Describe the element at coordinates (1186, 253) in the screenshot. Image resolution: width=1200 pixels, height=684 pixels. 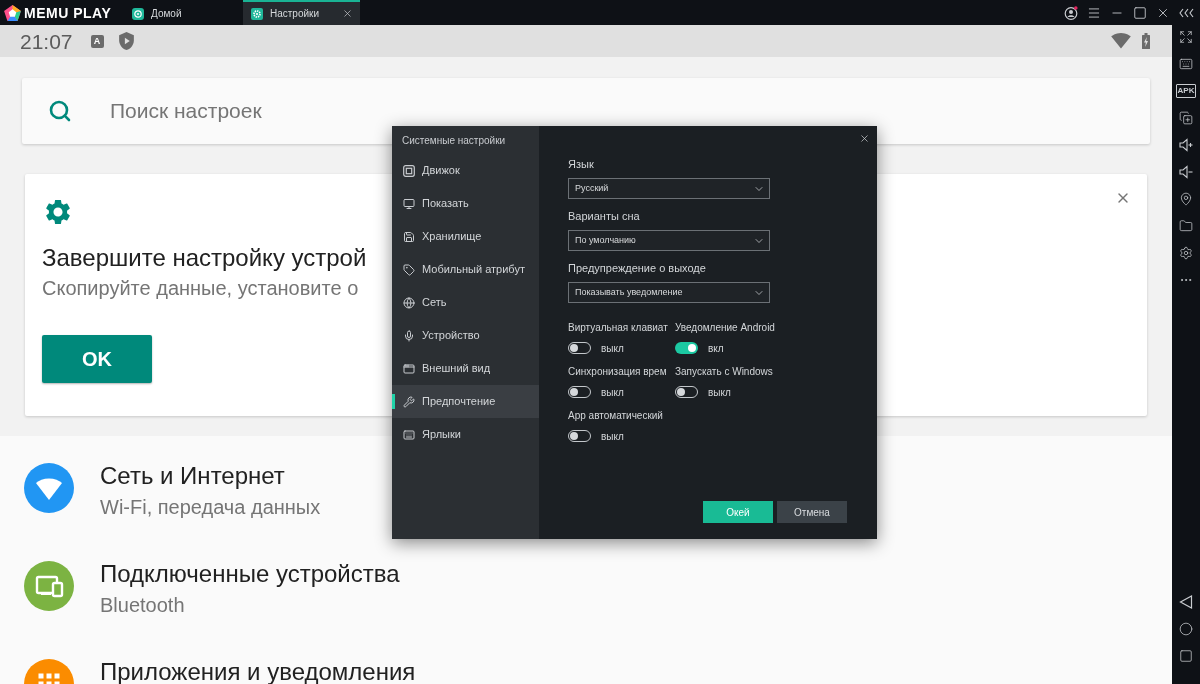
I see `settings-icon` at that location.